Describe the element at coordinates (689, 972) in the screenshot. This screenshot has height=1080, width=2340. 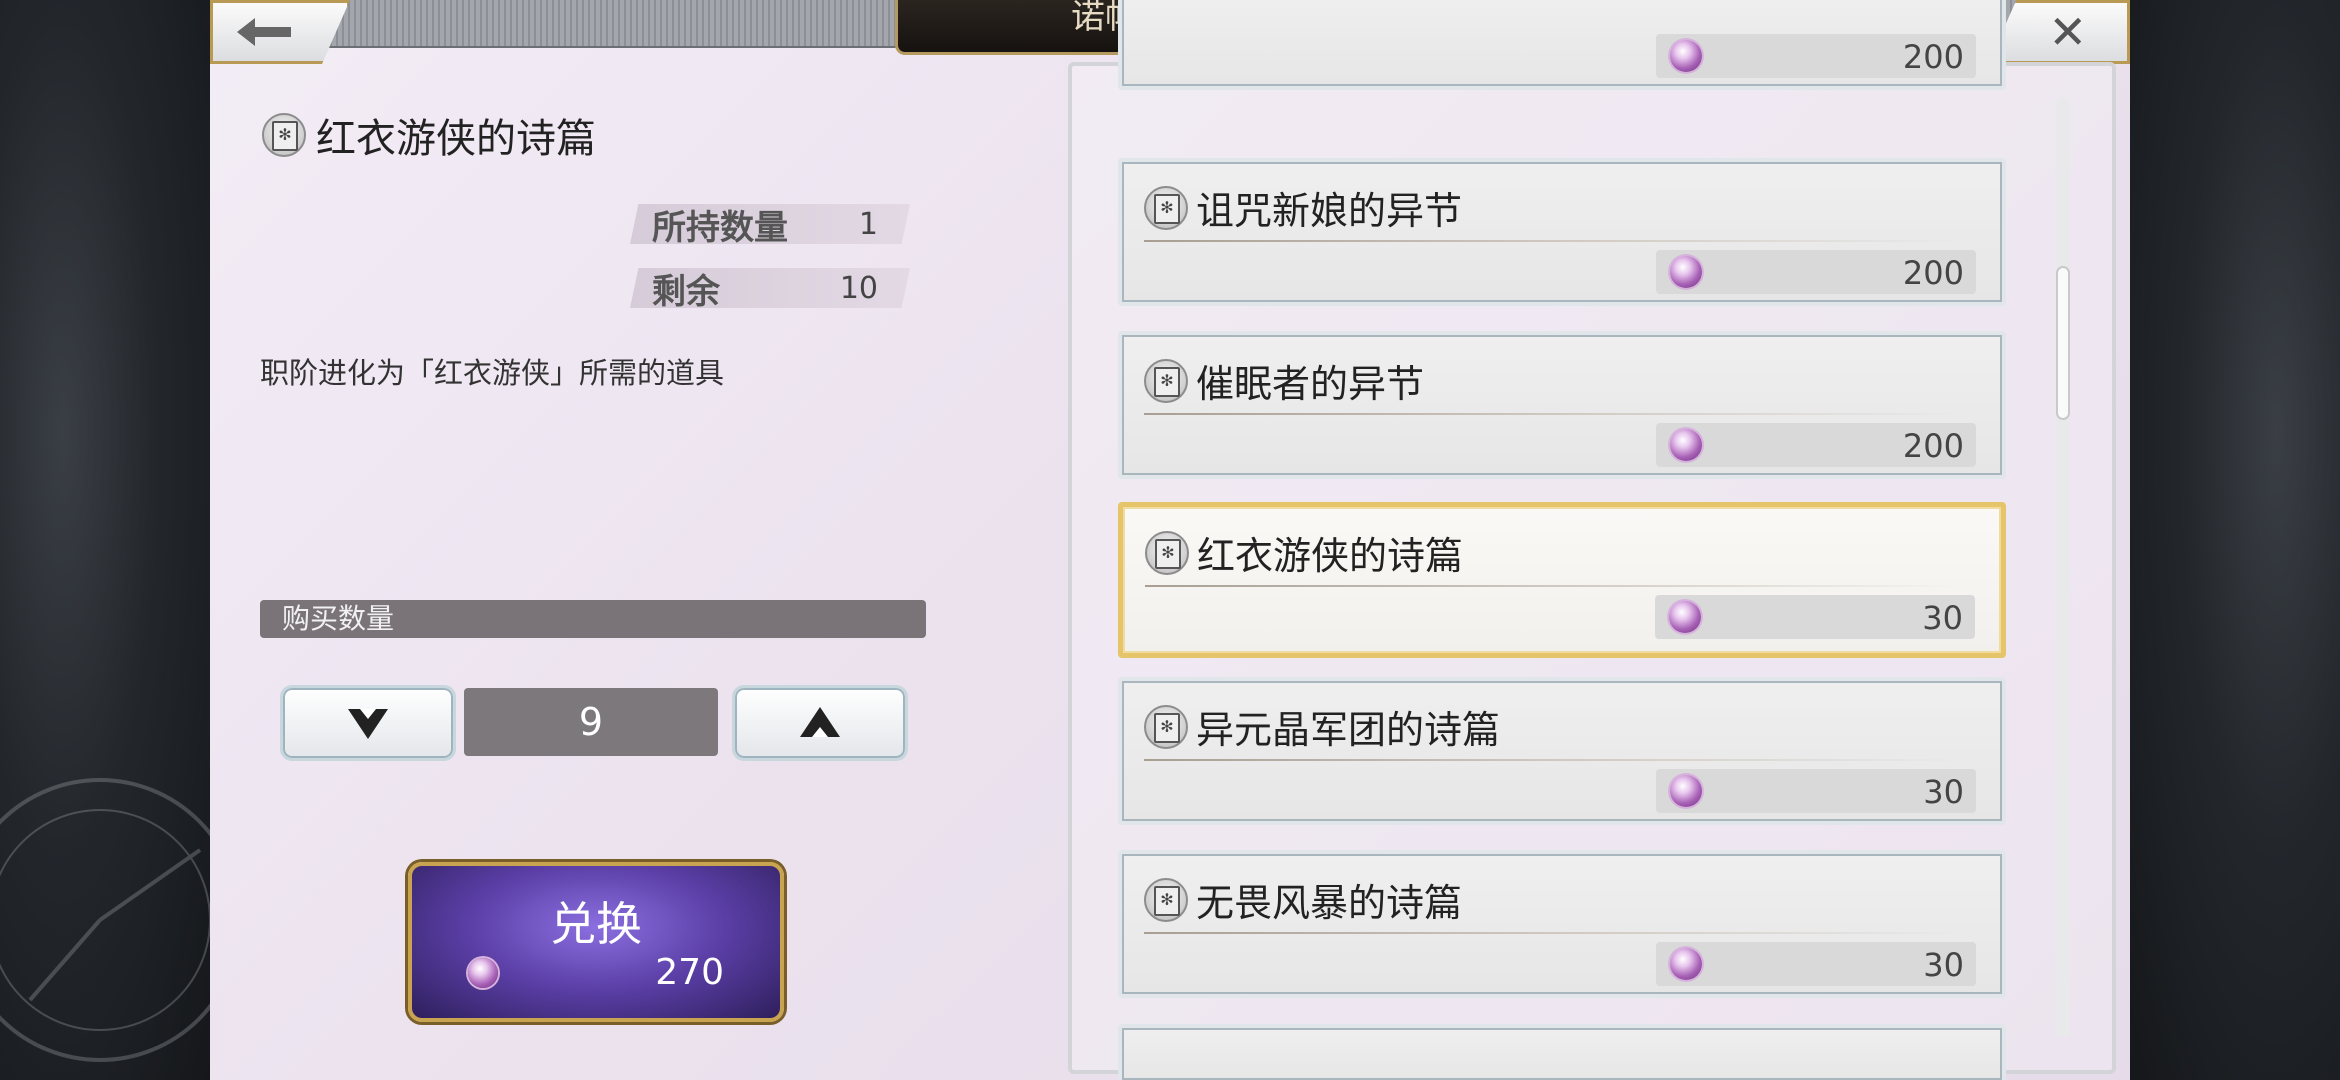
I see `exchange-cost: 270` at that location.